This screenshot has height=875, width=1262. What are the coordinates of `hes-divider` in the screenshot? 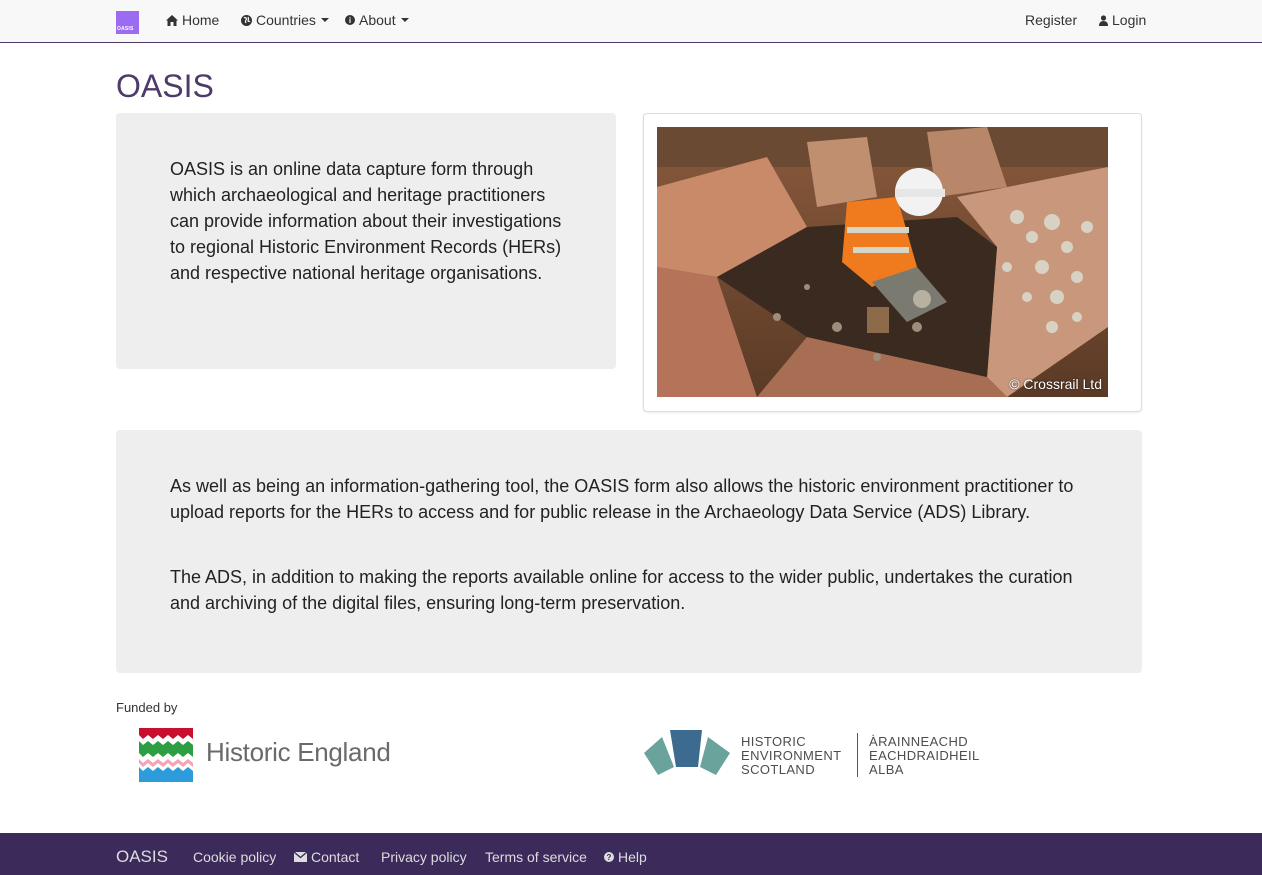 It's located at (857, 755).